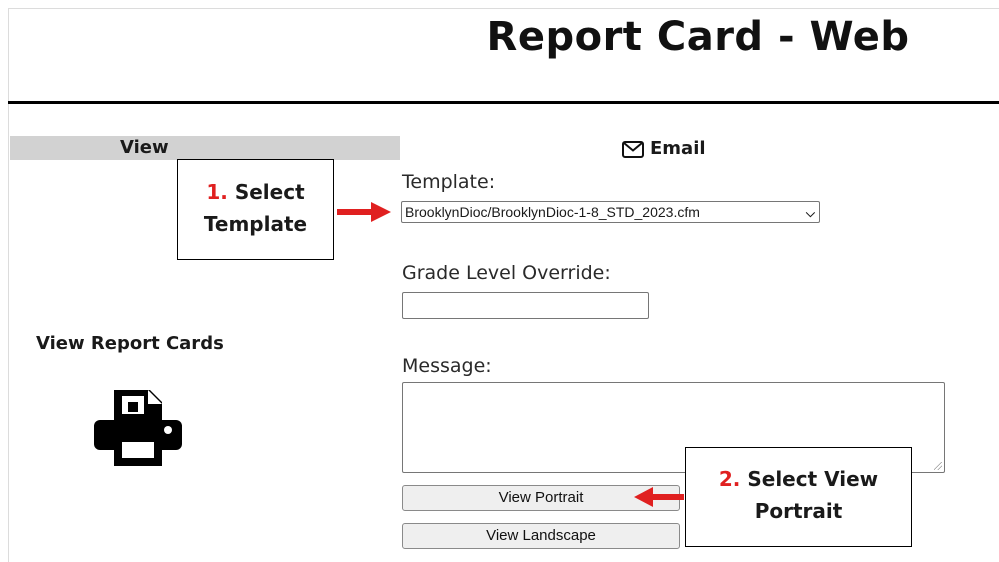 The width and height of the screenshot is (999, 562). Describe the element at coordinates (8, 285) in the screenshot. I see `page-left-border` at that location.